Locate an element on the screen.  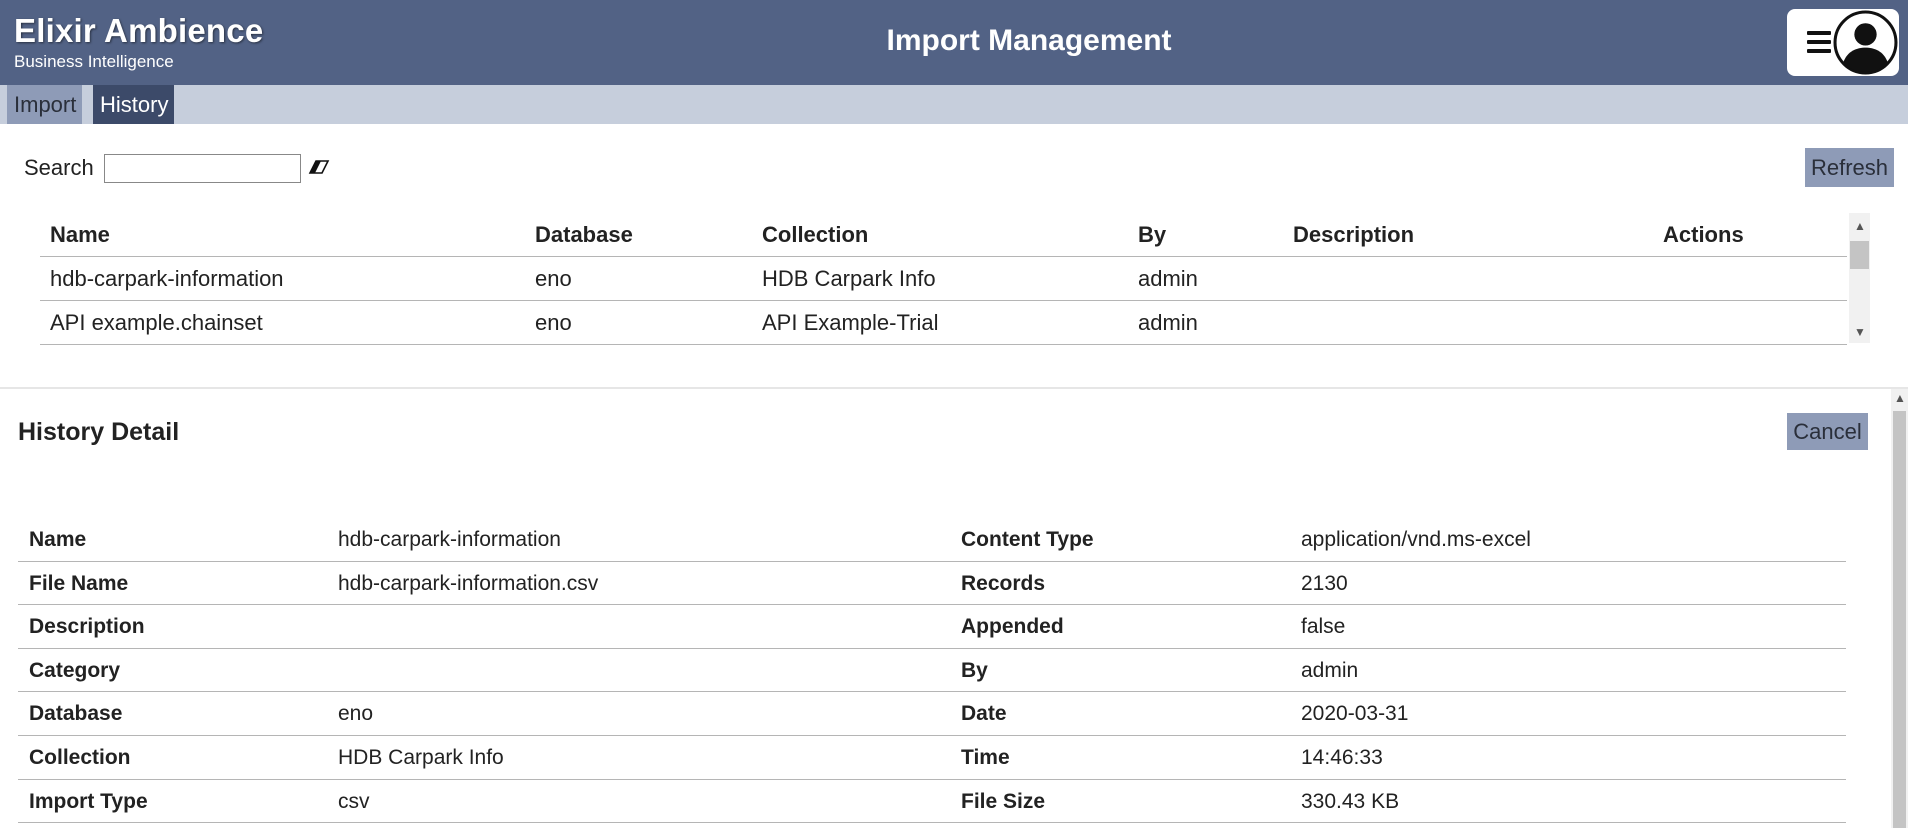
detail-value: false is located at coordinates (1323, 627).